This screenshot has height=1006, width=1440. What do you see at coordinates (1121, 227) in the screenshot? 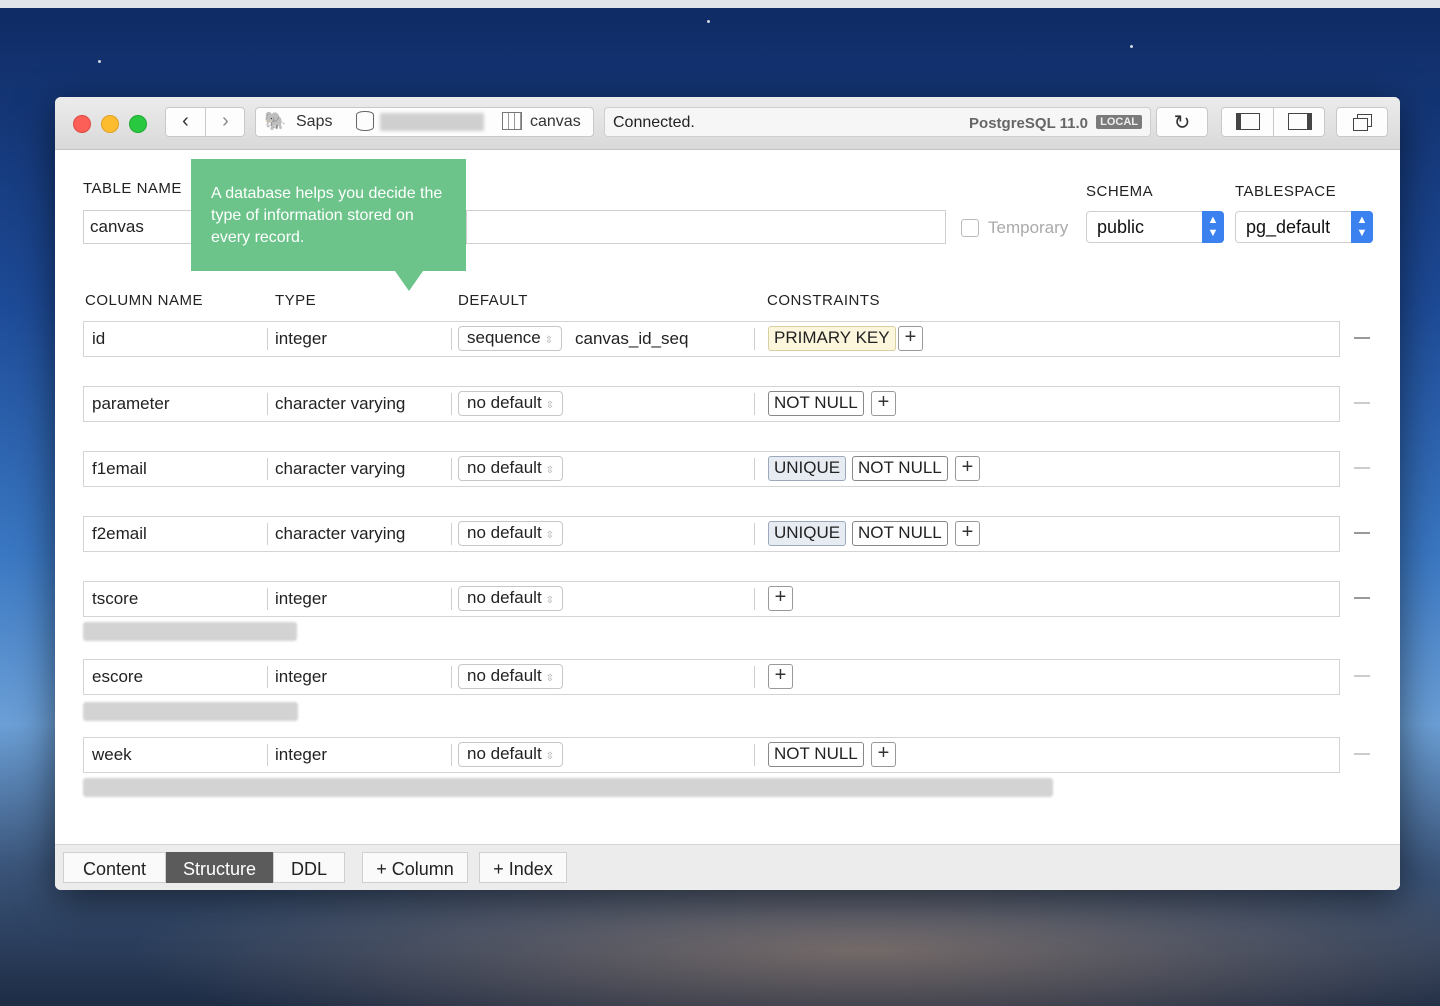
I see `schema-value: public` at bounding box center [1121, 227].